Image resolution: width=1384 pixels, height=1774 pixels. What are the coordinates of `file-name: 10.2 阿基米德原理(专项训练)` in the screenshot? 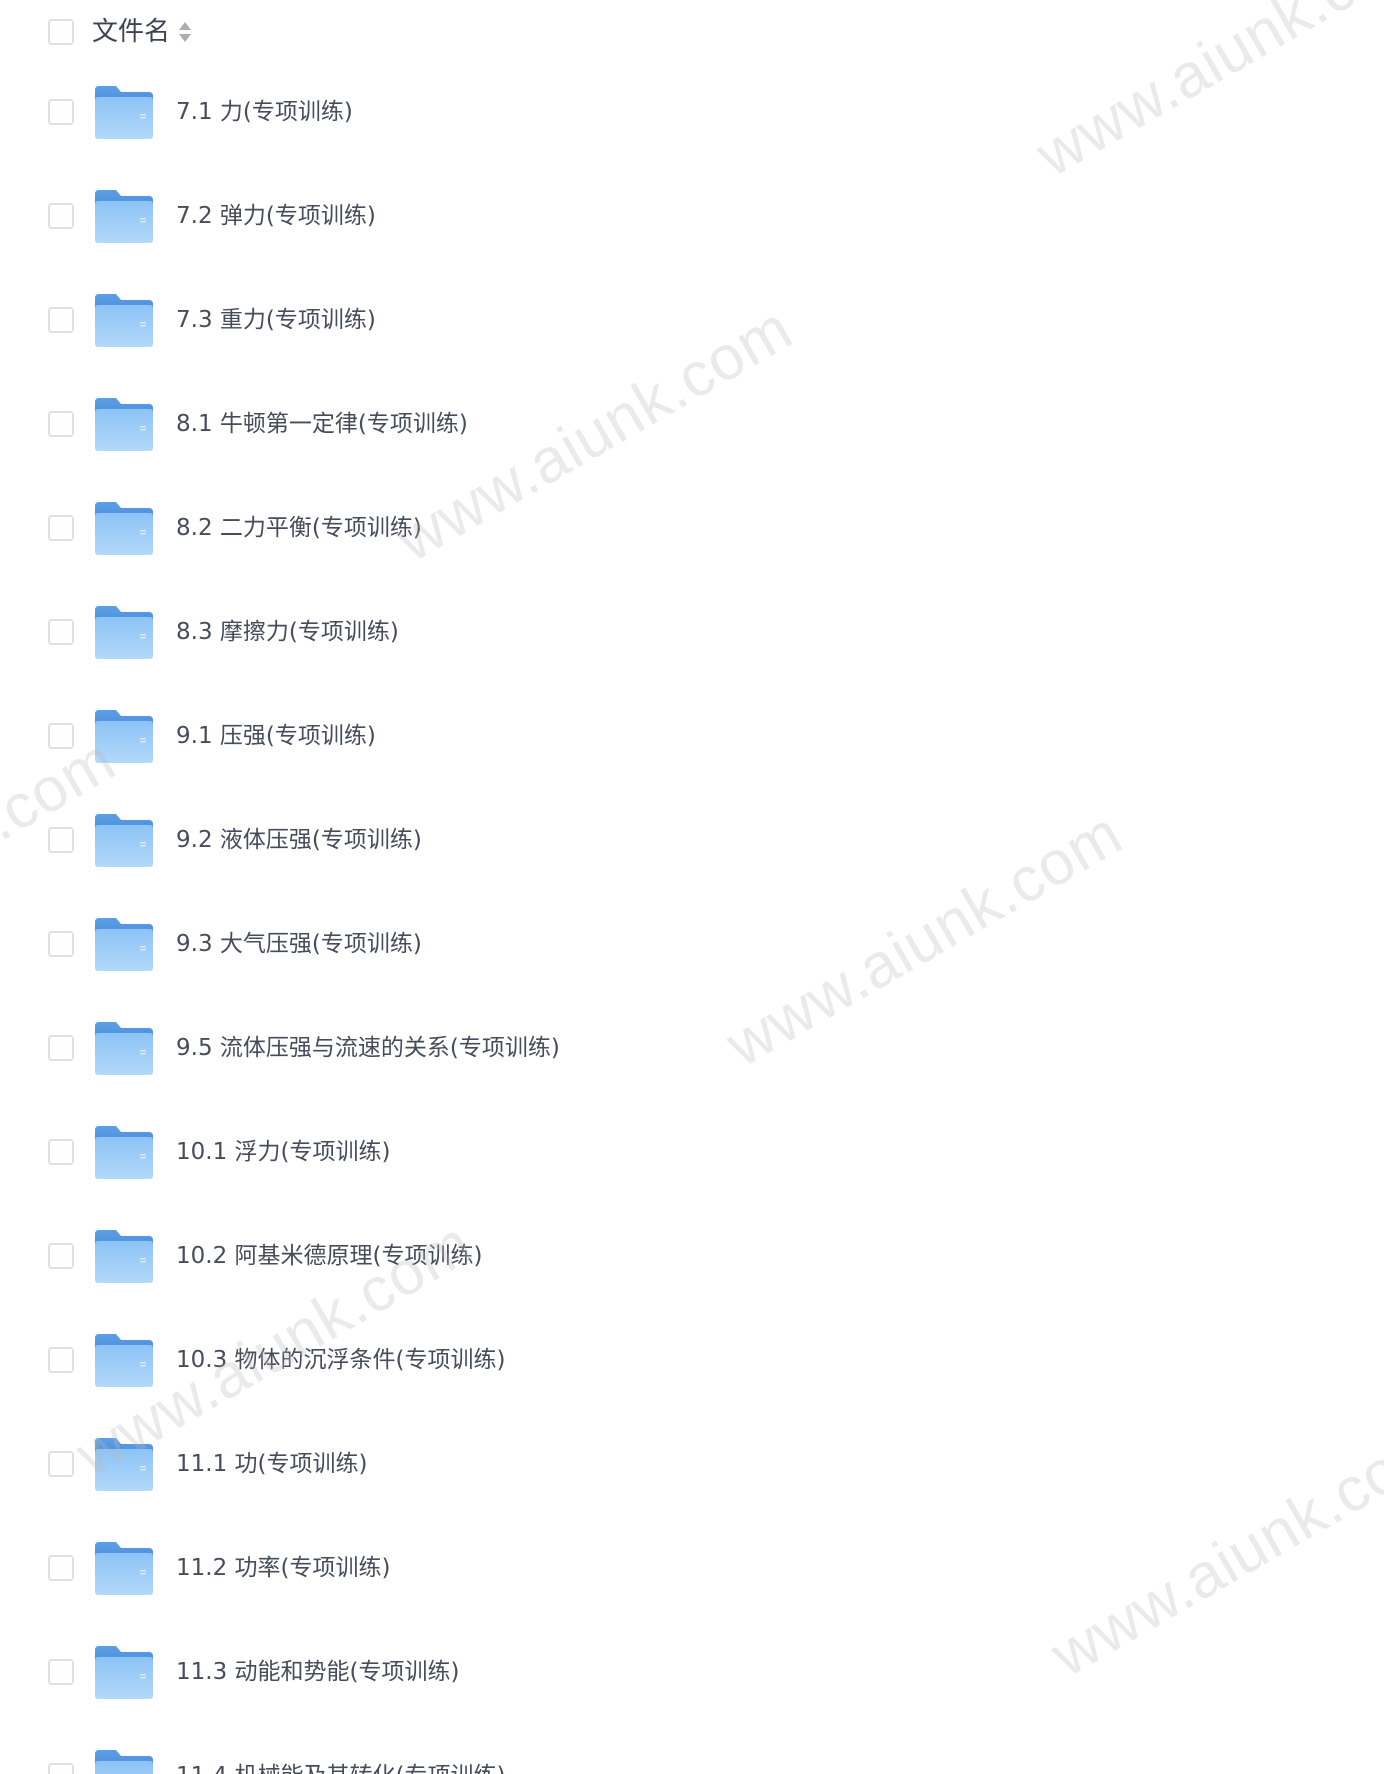 It's located at (329, 1256).